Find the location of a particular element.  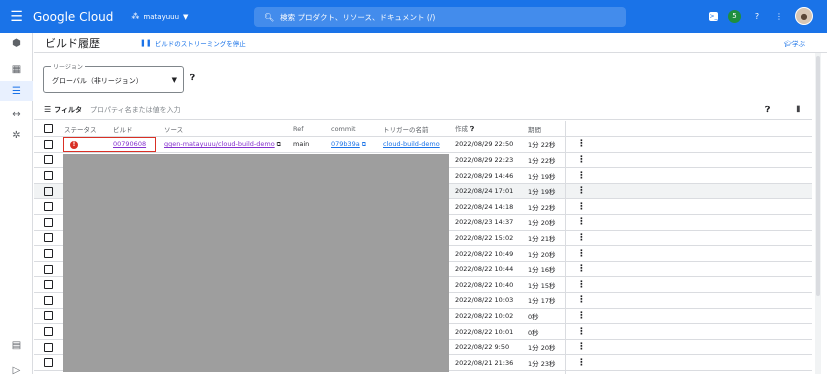

learn-label: 学ぶ is located at coordinates (798, 43).